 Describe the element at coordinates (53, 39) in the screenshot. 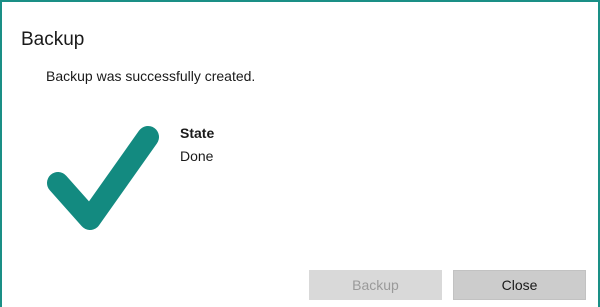

I see `dialog-title: Backup` at that location.